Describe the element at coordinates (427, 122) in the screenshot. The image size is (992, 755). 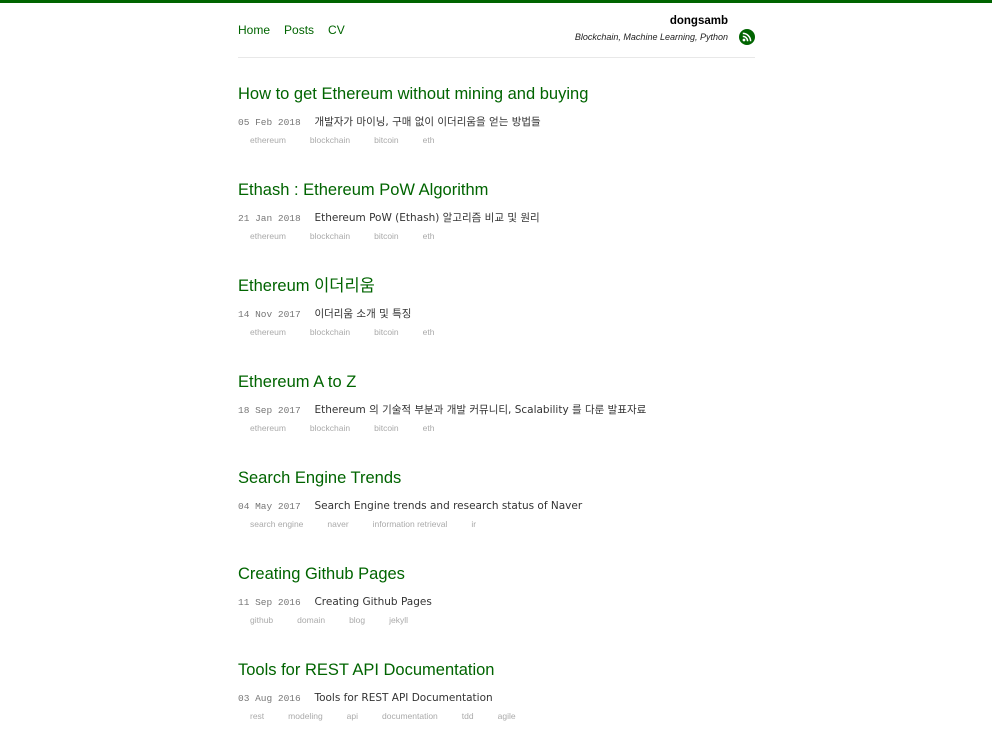
I see `post-description: 개발자가 마이닝, 구매 없이 이더리움을 얻는 방법들` at that location.